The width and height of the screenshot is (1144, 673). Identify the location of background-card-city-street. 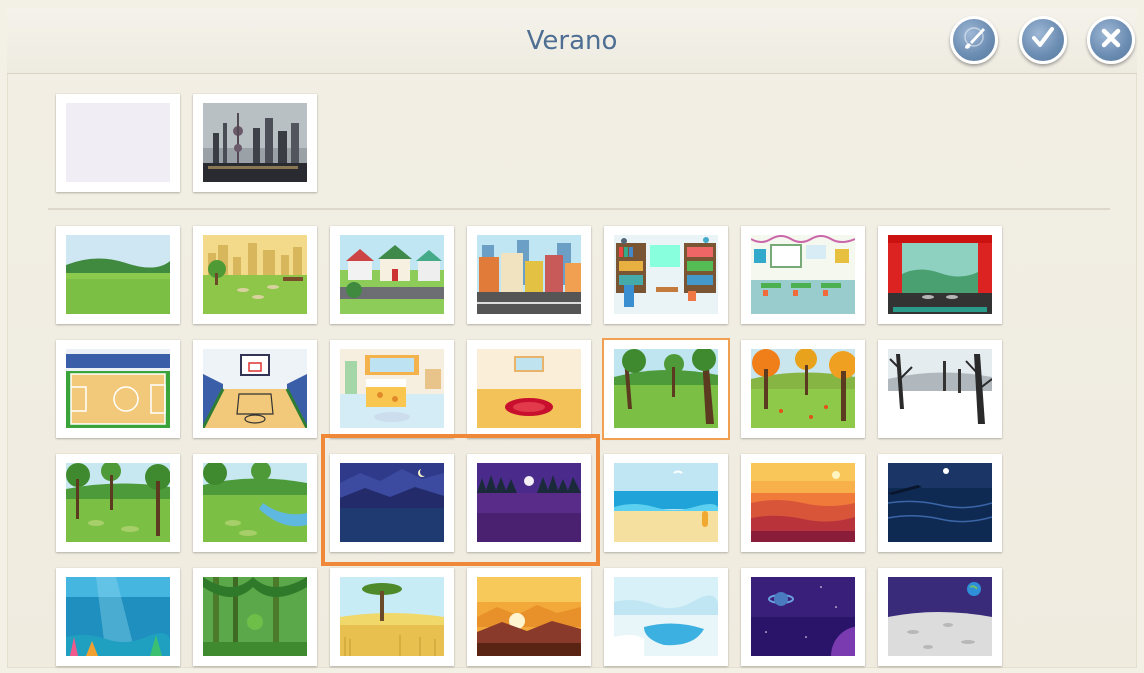
(529, 275).